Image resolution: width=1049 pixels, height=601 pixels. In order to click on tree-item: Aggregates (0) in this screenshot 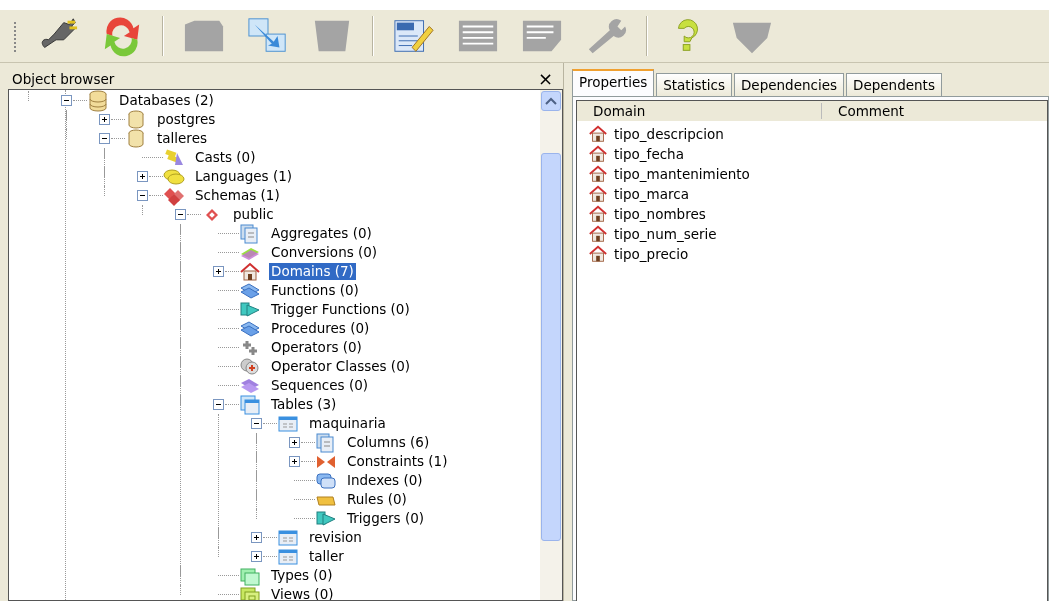, I will do `click(321, 233)`.